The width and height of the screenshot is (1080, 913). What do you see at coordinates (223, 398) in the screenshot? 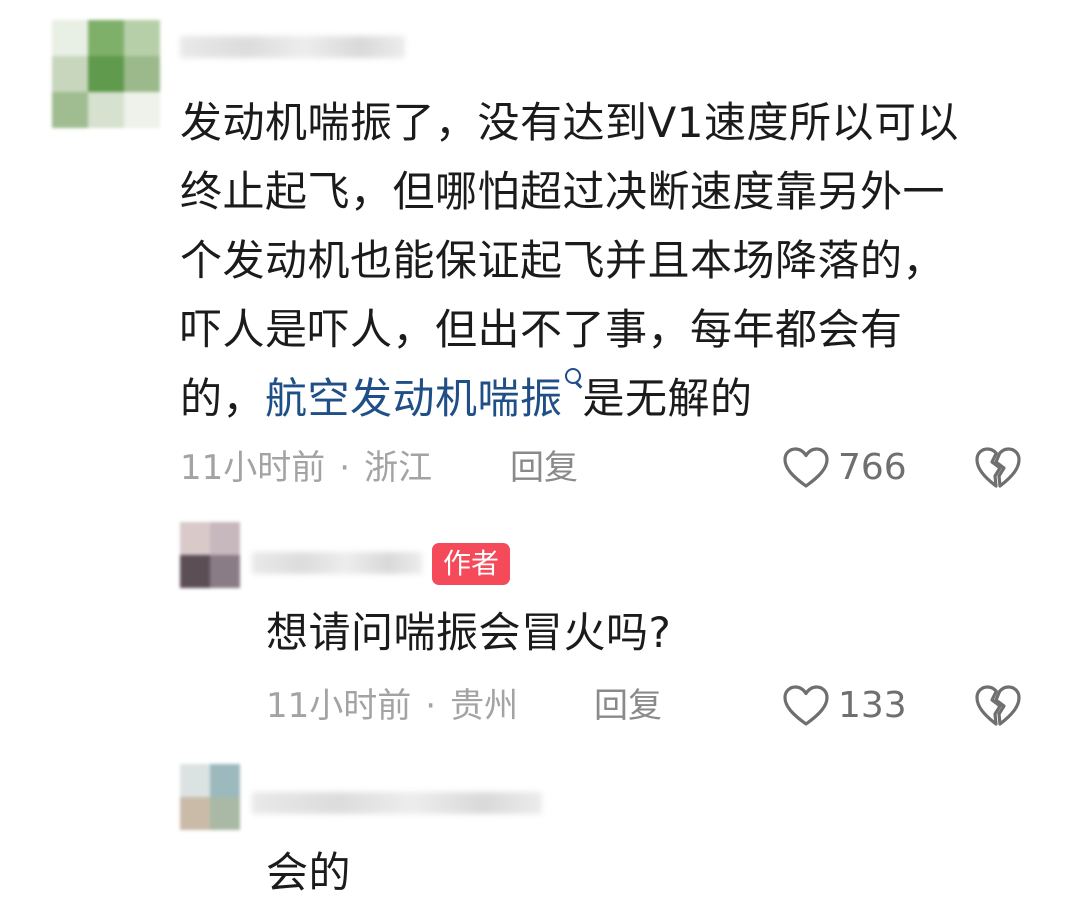
I see `text-segment: 的，` at bounding box center [223, 398].